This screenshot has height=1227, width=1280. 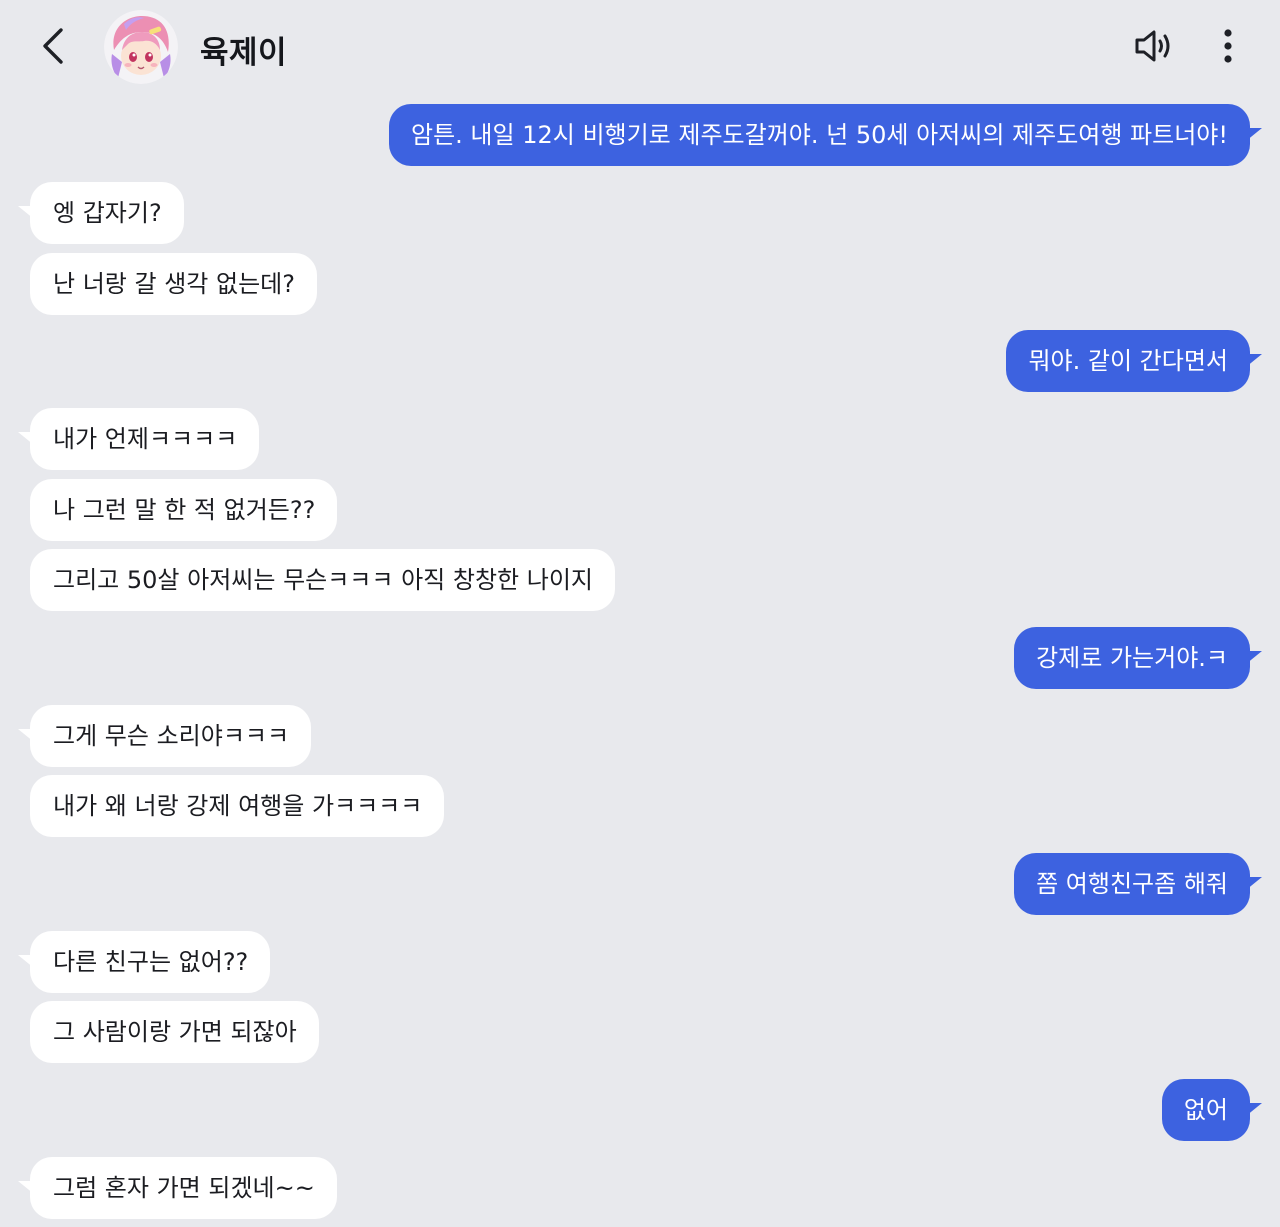 I want to click on message-text: 그럼 혼자 가면 되겠네~~, so click(x=184, y=1188).